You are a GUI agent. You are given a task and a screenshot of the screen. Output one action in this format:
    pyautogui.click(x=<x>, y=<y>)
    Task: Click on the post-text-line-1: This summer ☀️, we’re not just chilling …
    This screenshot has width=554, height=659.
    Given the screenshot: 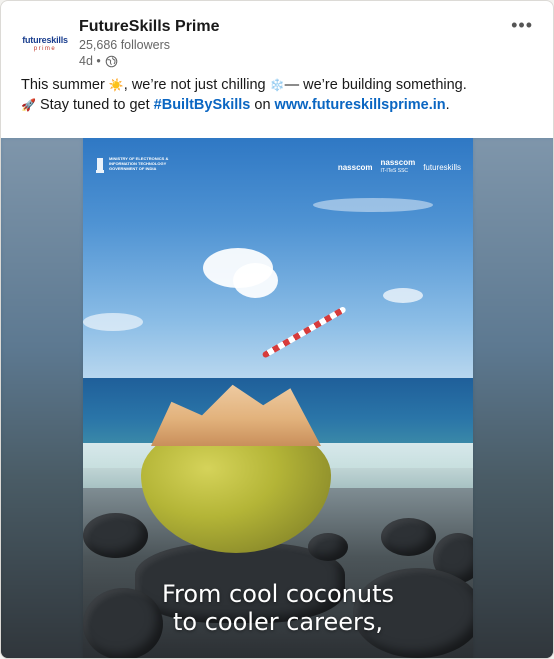 What is the action you would take?
    pyautogui.click(x=281, y=85)
    